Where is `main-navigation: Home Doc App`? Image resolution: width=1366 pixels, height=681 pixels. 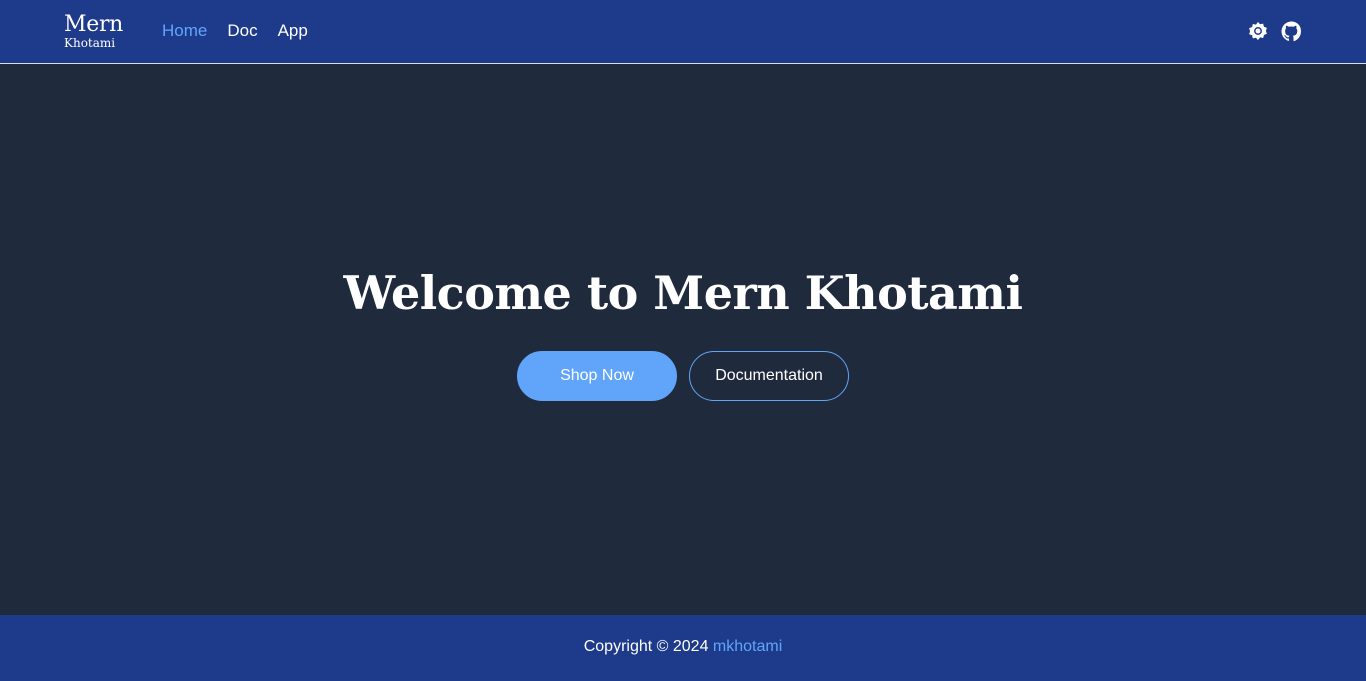 main-navigation: Home Doc App is located at coordinates (235, 31).